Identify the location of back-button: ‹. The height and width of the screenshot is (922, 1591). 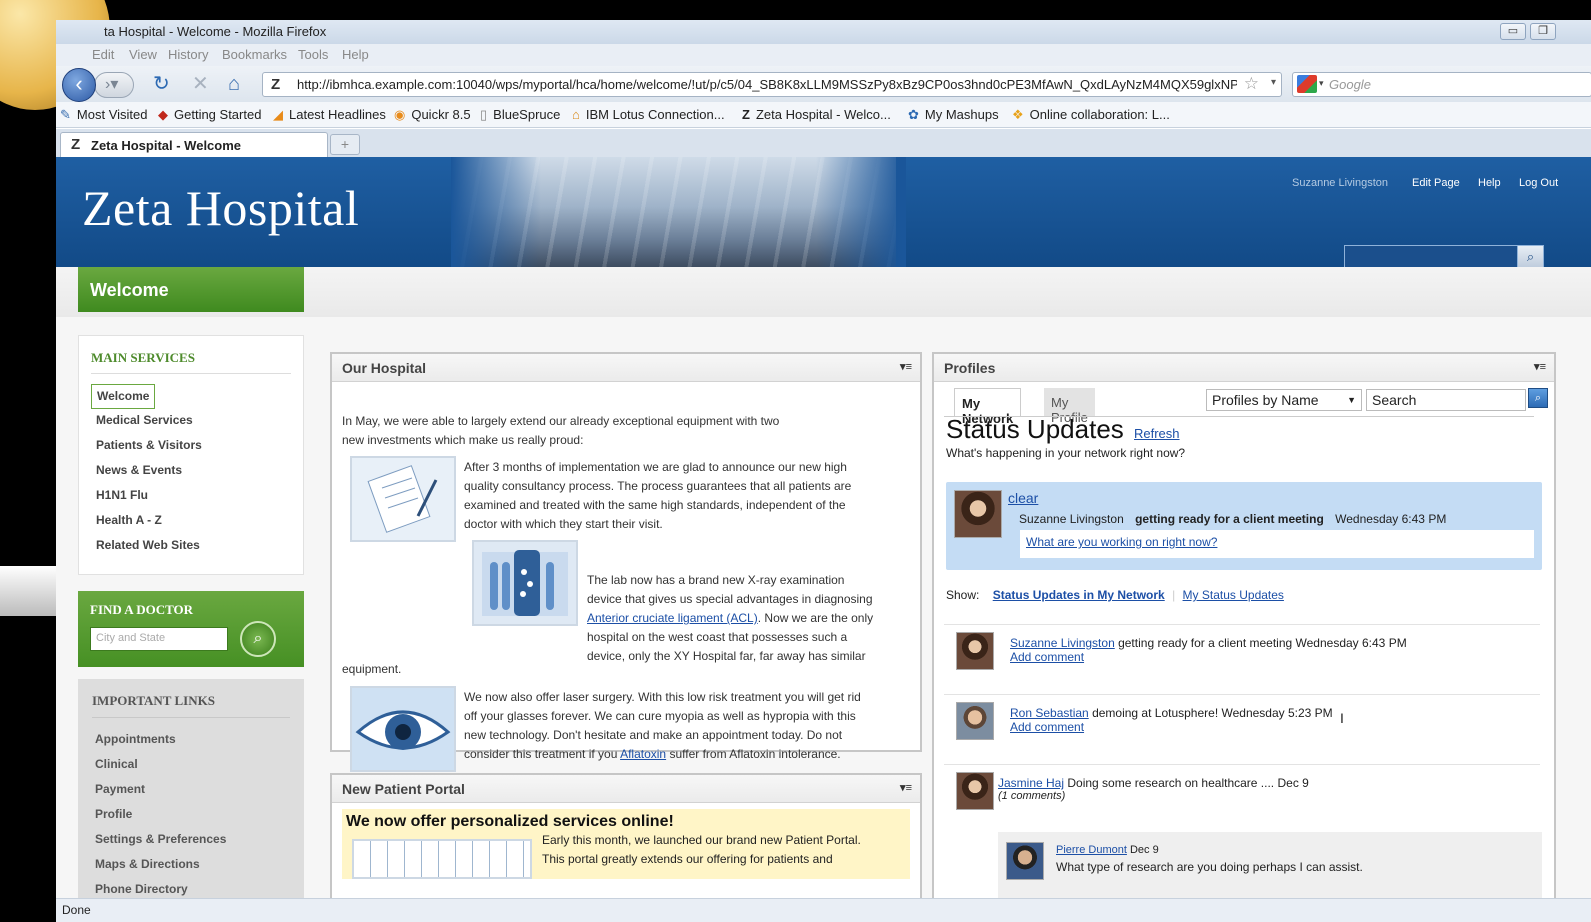
(79, 85).